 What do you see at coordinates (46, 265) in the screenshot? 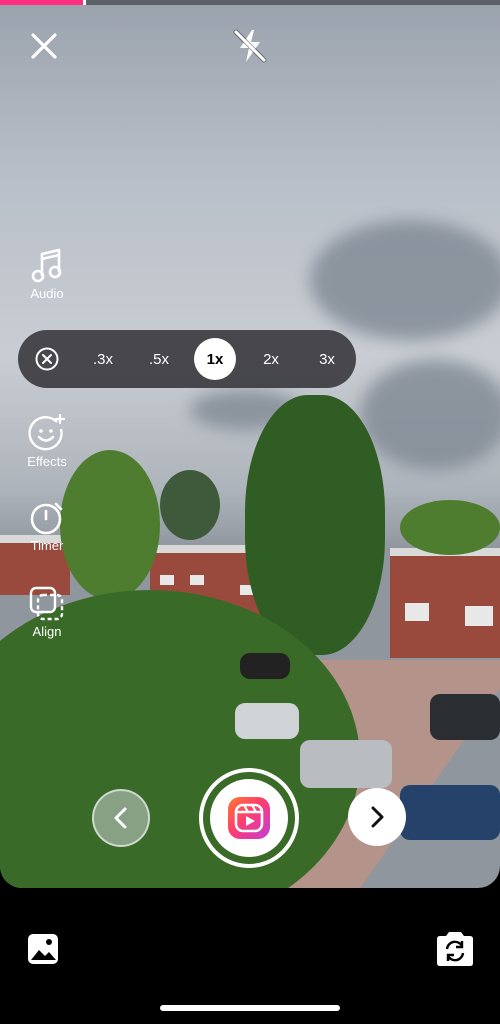
I see `music-note-icon` at bounding box center [46, 265].